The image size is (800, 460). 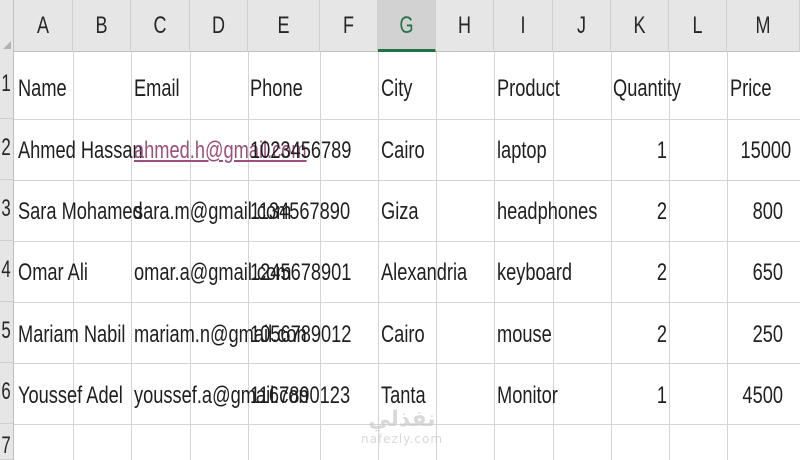 What do you see at coordinates (300, 151) in the screenshot?
I see `cell-e2: 1023456789` at bounding box center [300, 151].